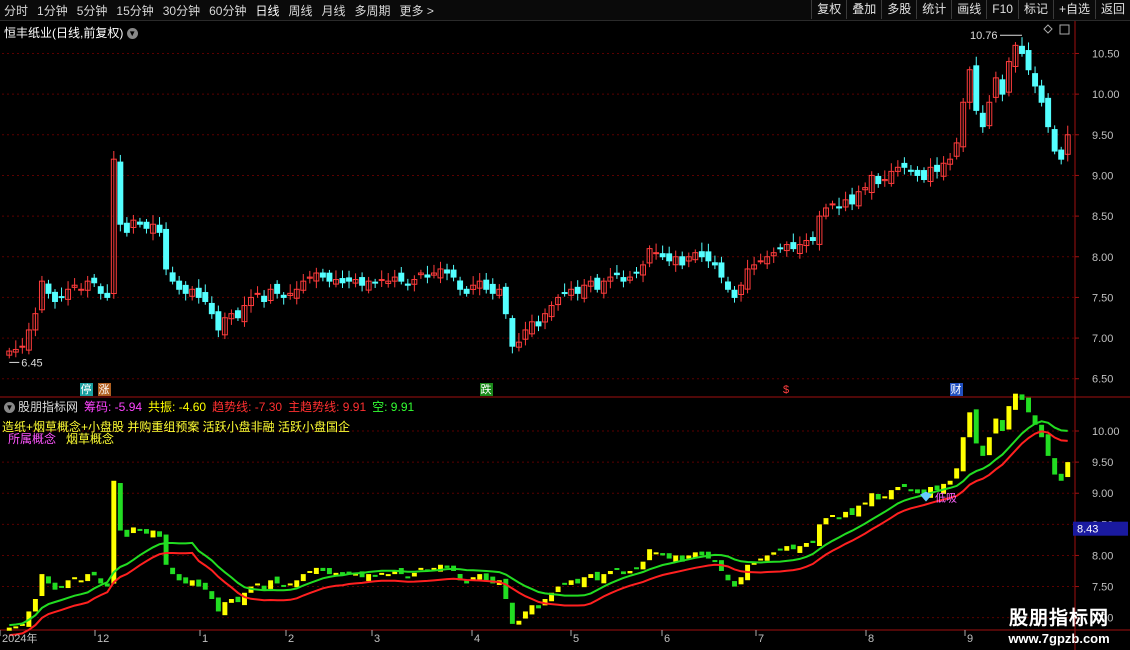  Describe the element at coordinates (1102, 494) in the screenshot. I see `ind-y-tick-label: 9.00` at that location.